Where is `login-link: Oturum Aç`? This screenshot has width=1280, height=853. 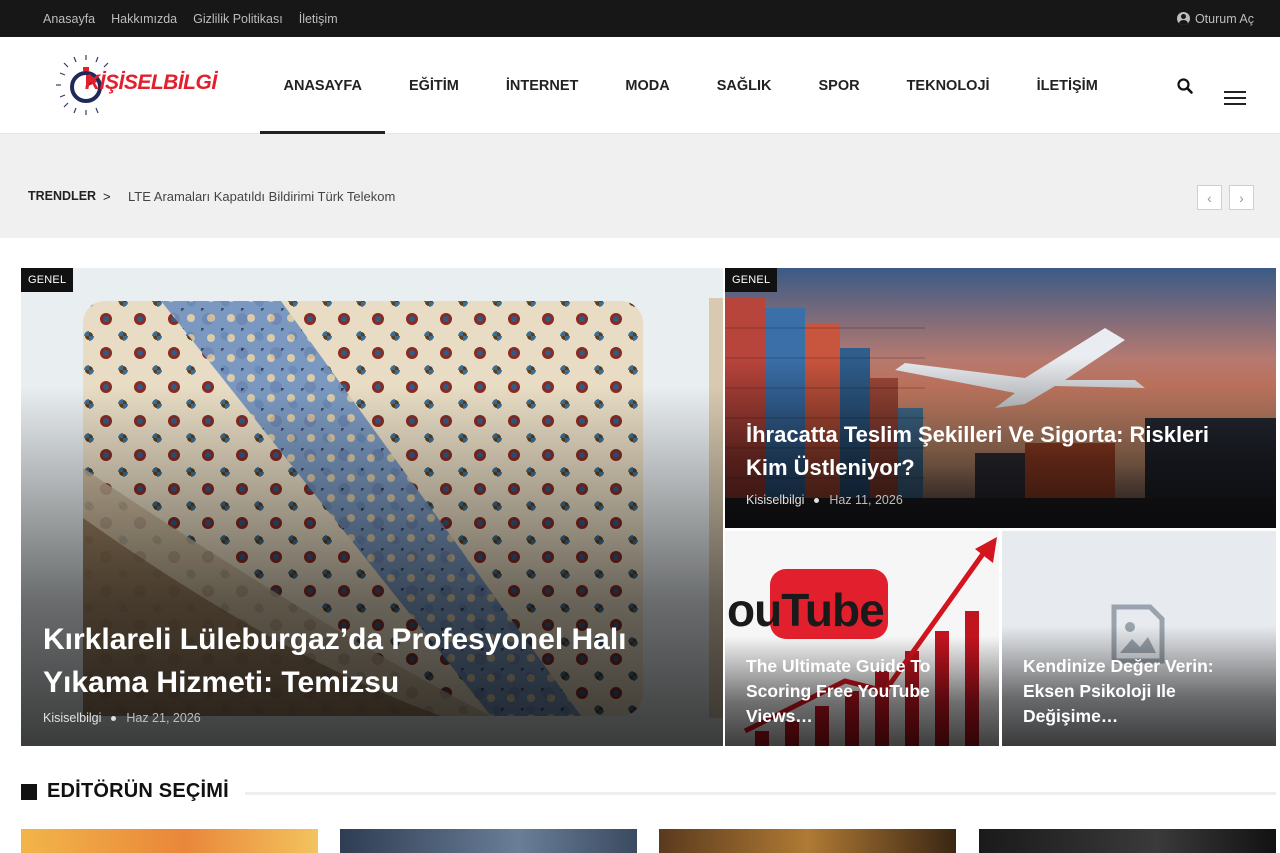
login-link: Oturum Aç is located at coordinates (1215, 18).